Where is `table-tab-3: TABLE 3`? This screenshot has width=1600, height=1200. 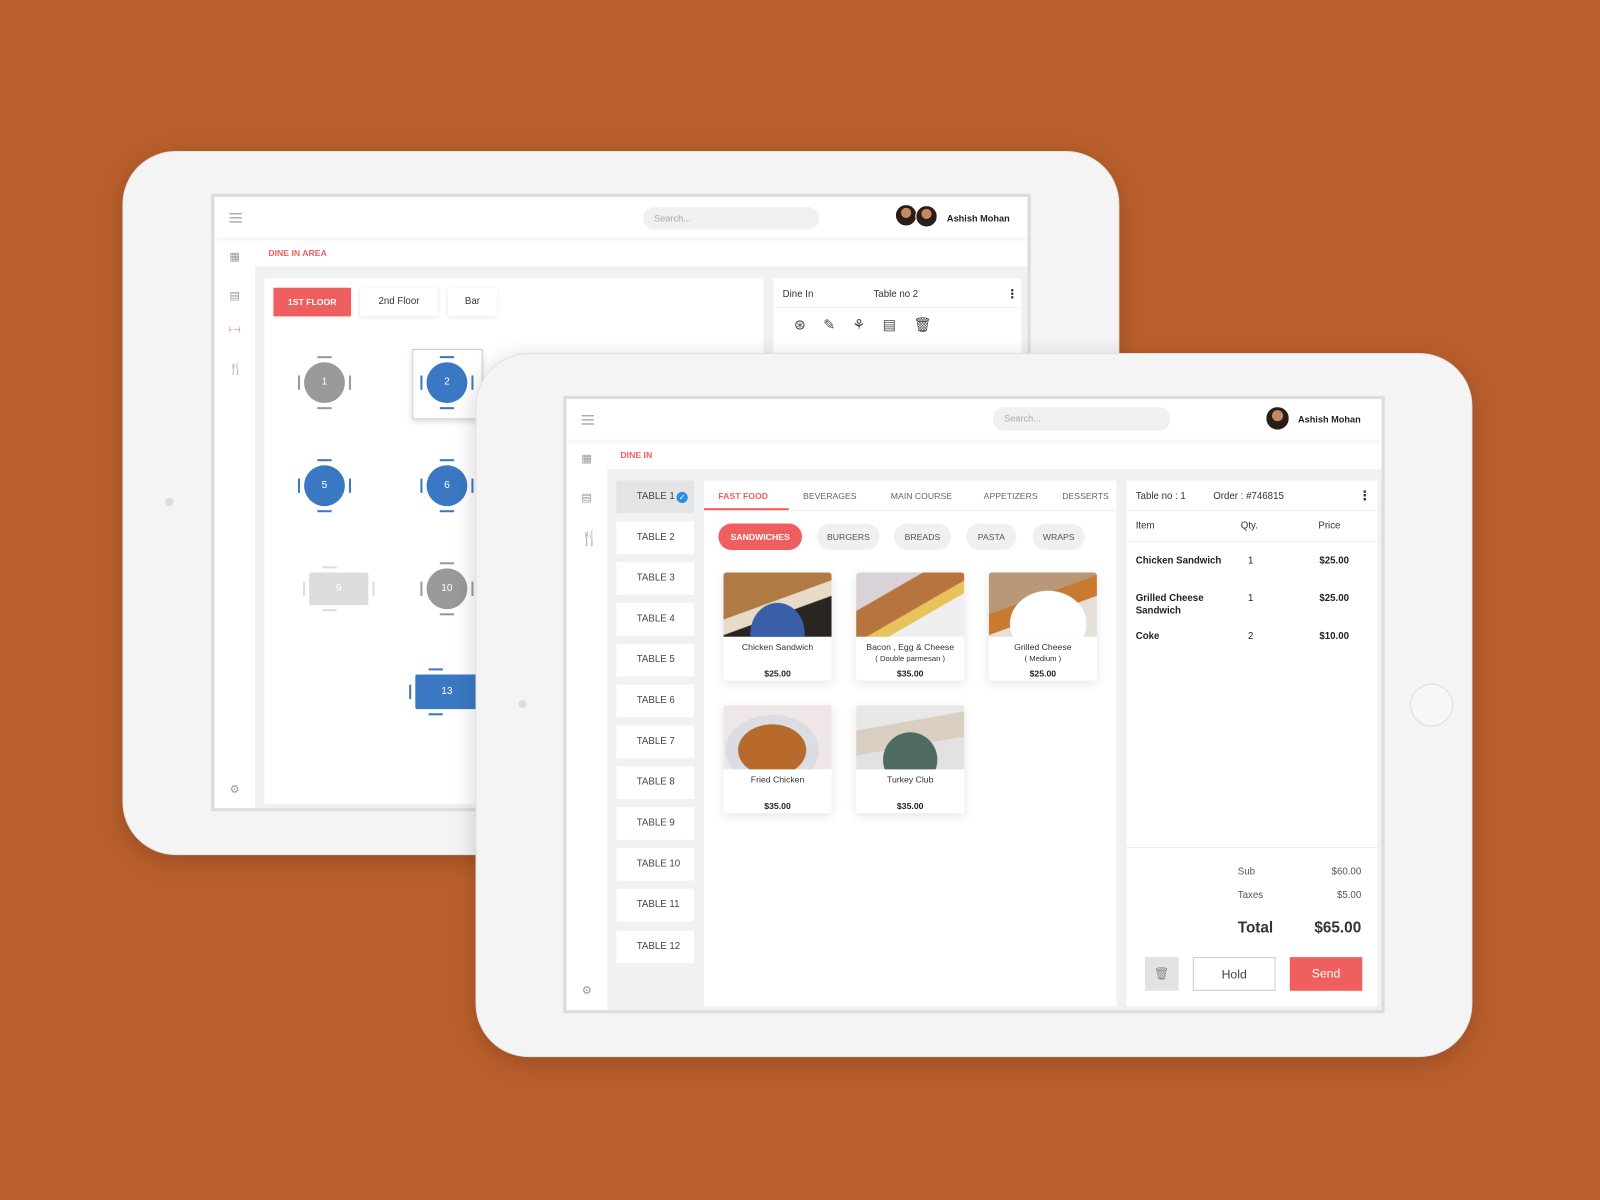 table-tab-3: TABLE 3 is located at coordinates (655, 578).